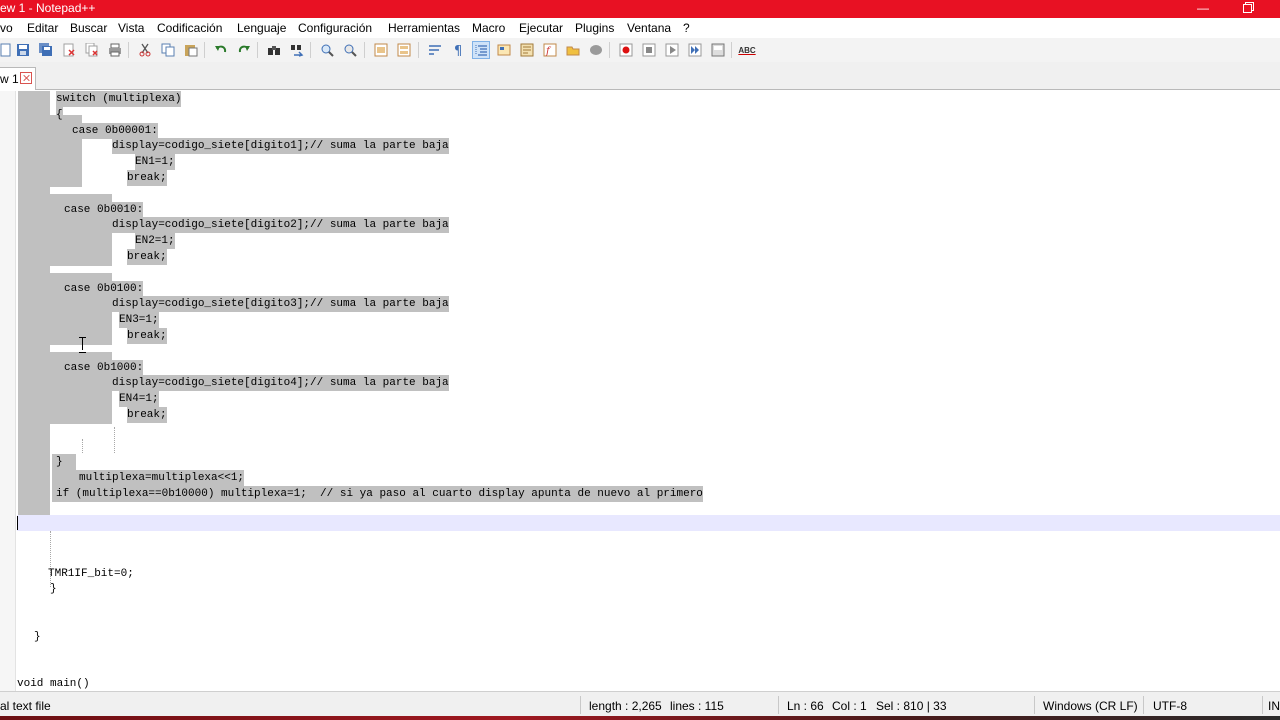 This screenshot has height=720, width=1280. What do you see at coordinates (573, 50) in the screenshot?
I see `folder-workspace-icon` at bounding box center [573, 50].